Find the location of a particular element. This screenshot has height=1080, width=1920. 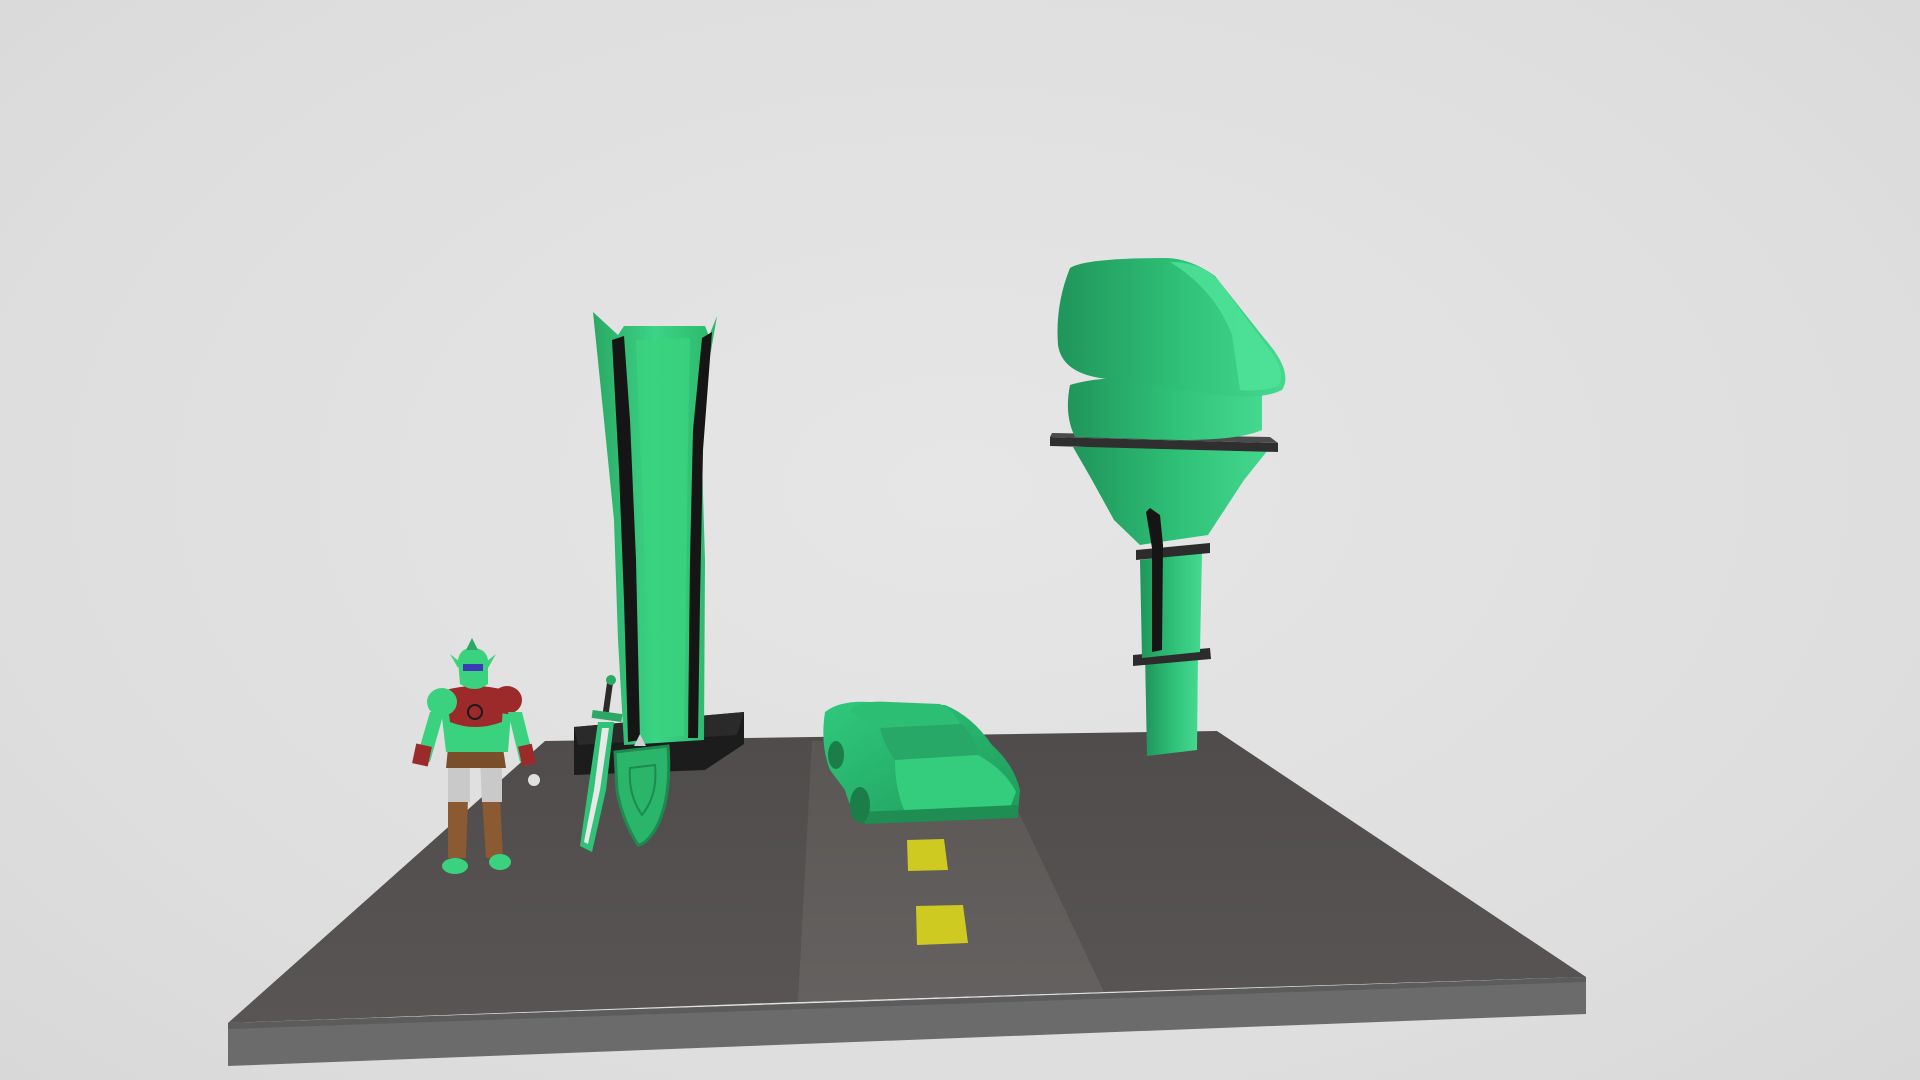

mushroom-tower is located at coordinates (1168, 507).